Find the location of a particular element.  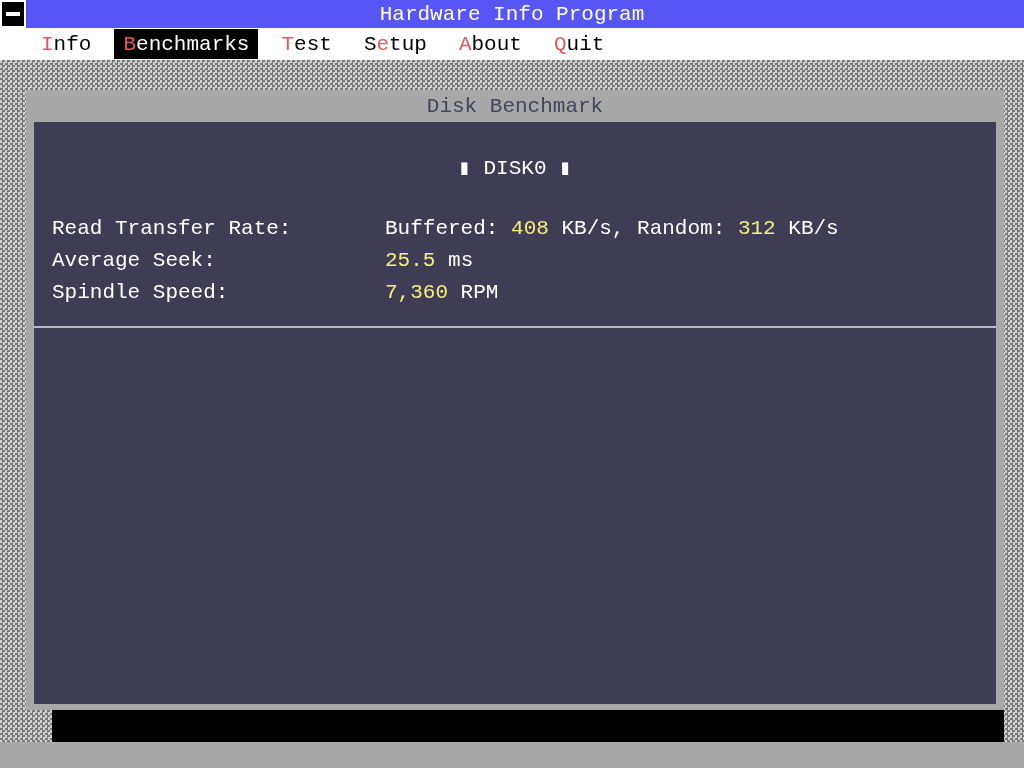

field-label: Spindle Speed: is located at coordinates (141, 292).